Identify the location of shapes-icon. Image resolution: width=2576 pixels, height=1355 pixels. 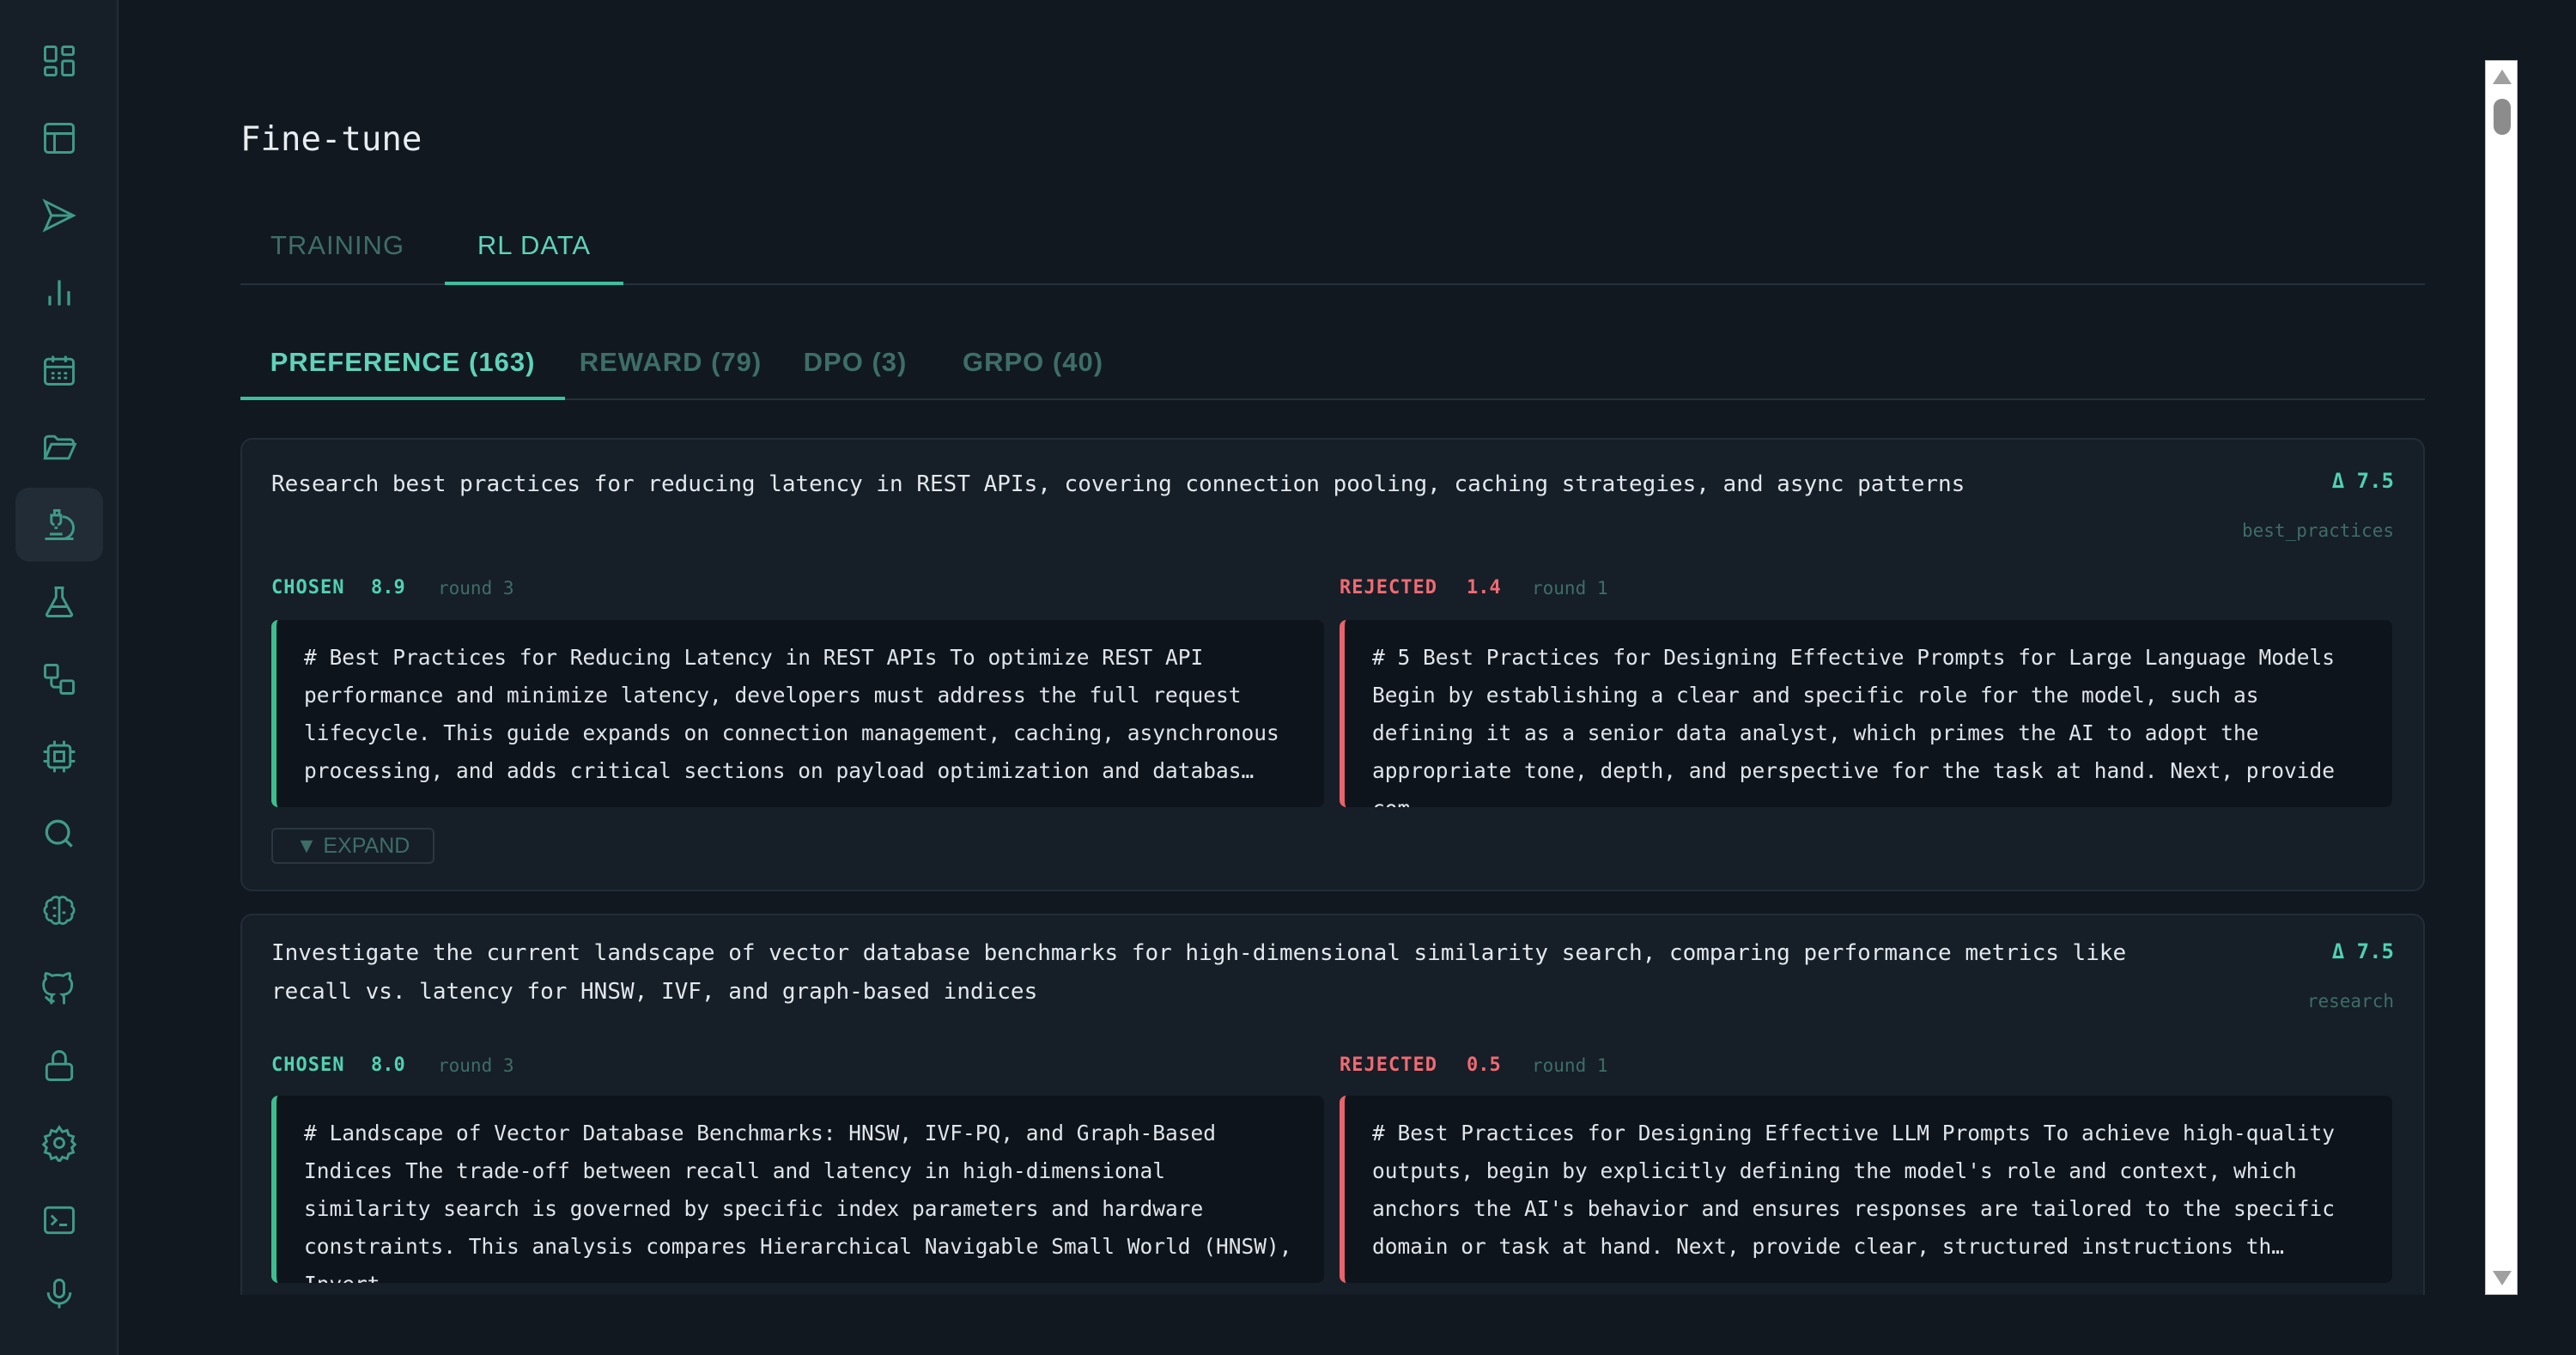
(59, 679).